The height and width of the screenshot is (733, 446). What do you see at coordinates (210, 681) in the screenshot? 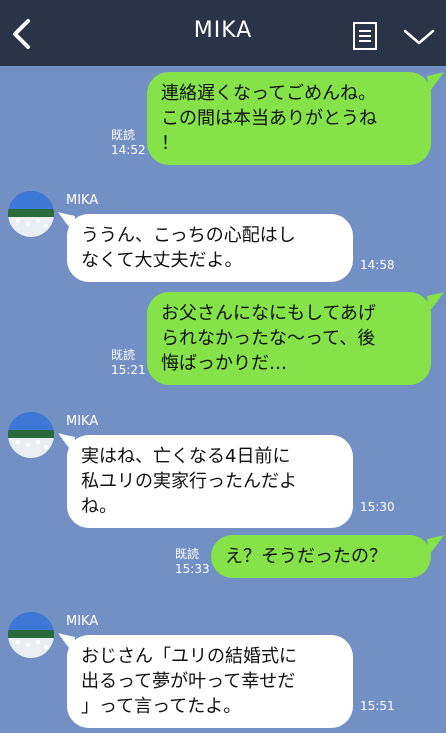
I see `incoming-message: おじさん「ユリの結婚式に 出るって夢が叶って幸せだ 」って言ってたよ。` at bounding box center [210, 681].